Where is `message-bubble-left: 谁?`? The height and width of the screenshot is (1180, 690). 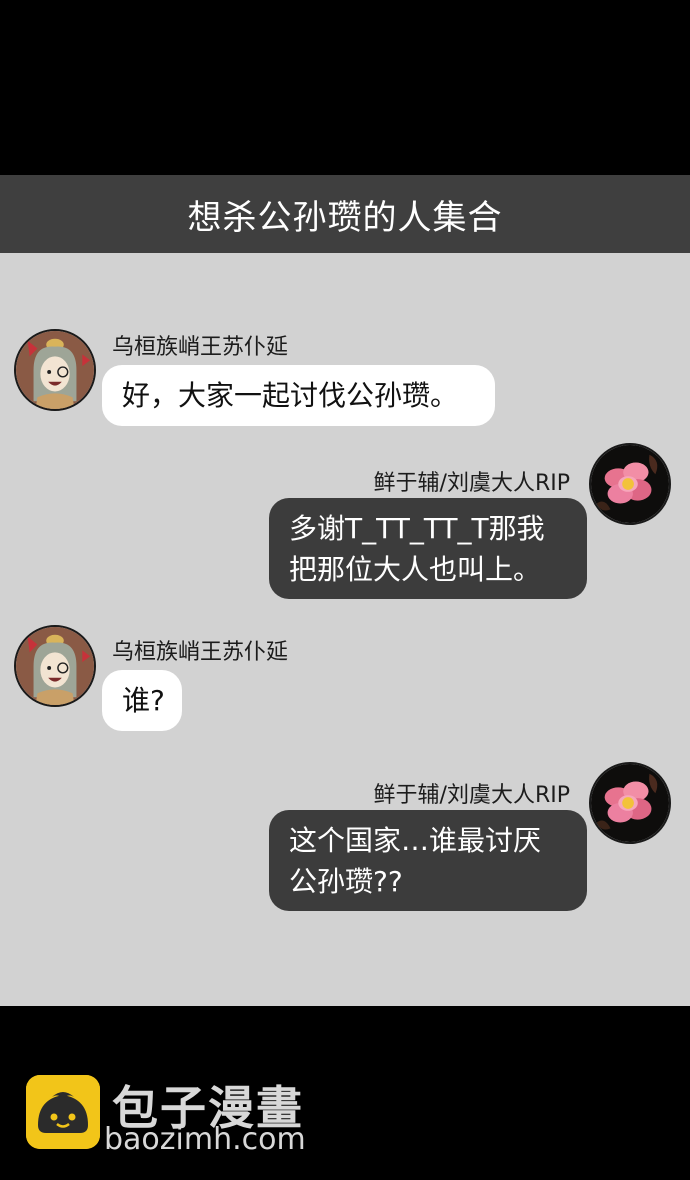
message-bubble-left: 谁? is located at coordinates (142, 700).